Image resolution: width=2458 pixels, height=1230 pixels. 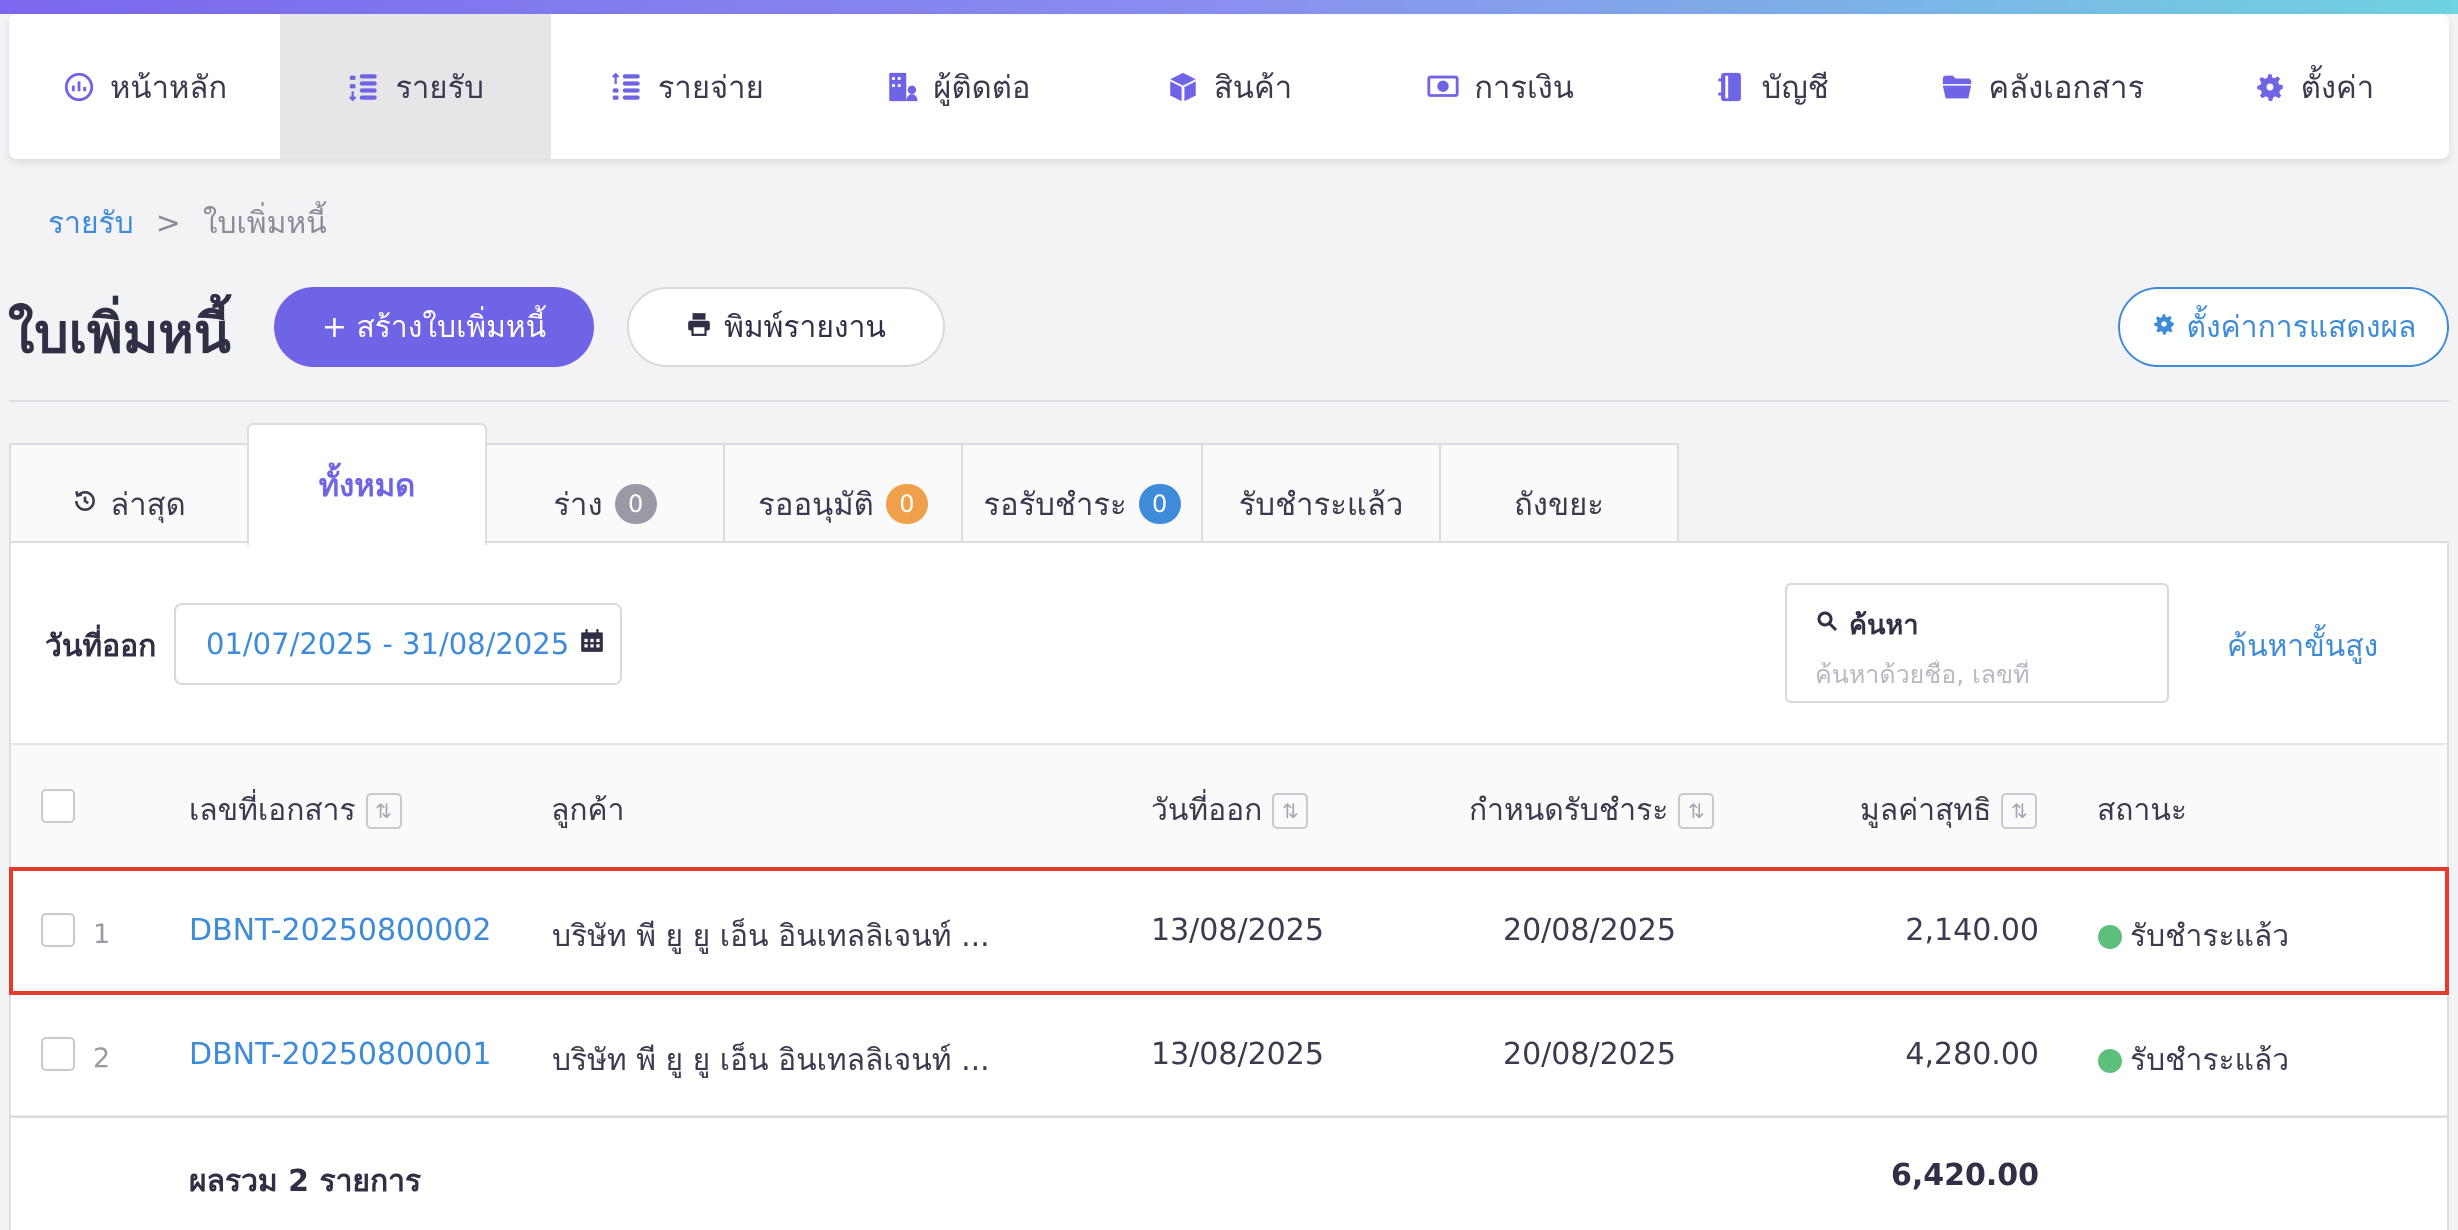 I want to click on nav-item-label: ตั้งค่า, so click(x=2337, y=87).